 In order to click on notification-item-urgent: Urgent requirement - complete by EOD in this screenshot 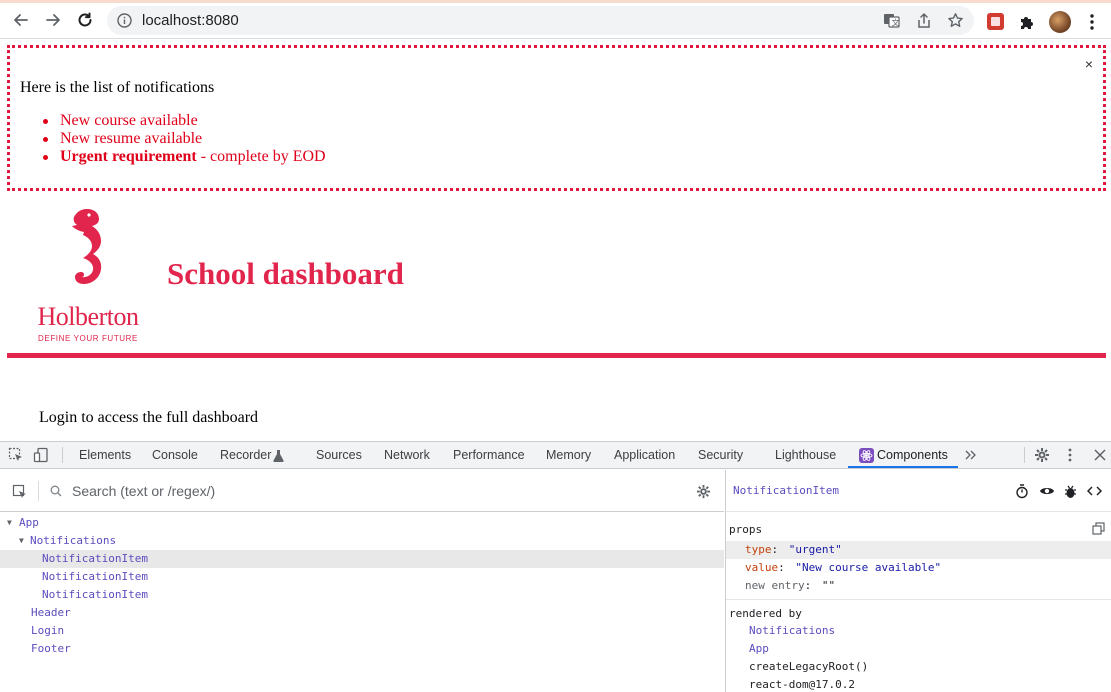, I will do `click(183, 157)`.